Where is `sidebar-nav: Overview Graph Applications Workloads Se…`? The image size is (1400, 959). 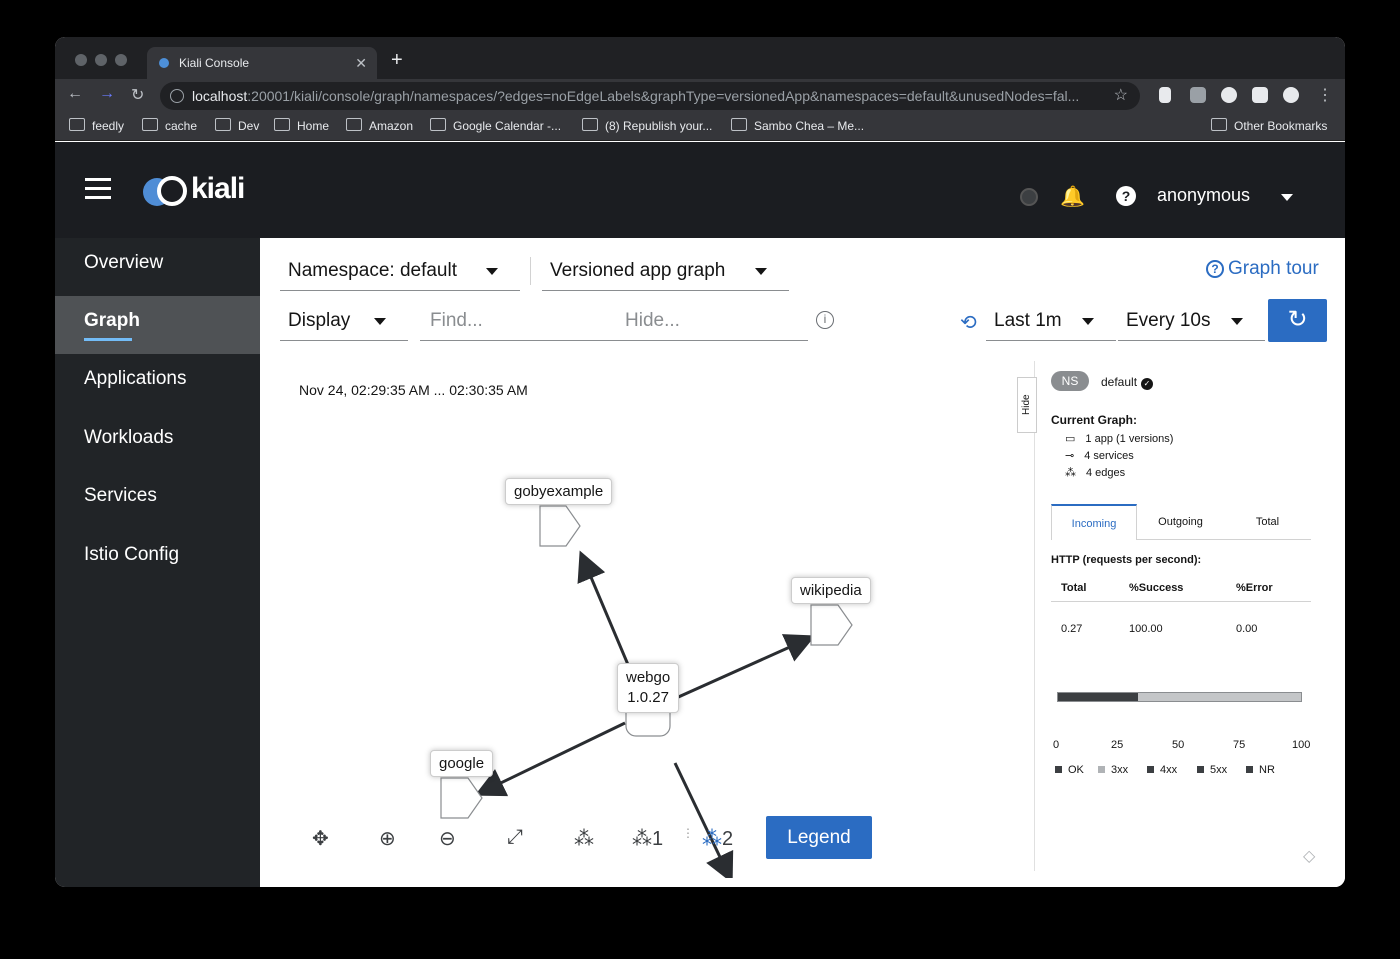
sidebar-nav: Overview Graph Applications Workloads Se… is located at coordinates (157, 562).